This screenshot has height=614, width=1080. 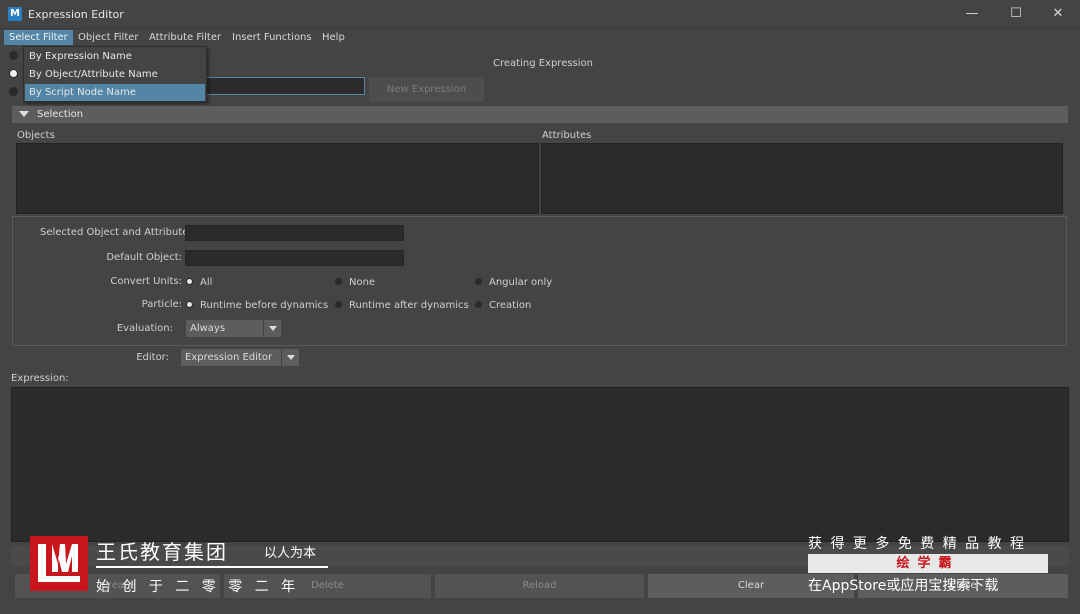 I want to click on objects-label: Objects, so click(x=36, y=135).